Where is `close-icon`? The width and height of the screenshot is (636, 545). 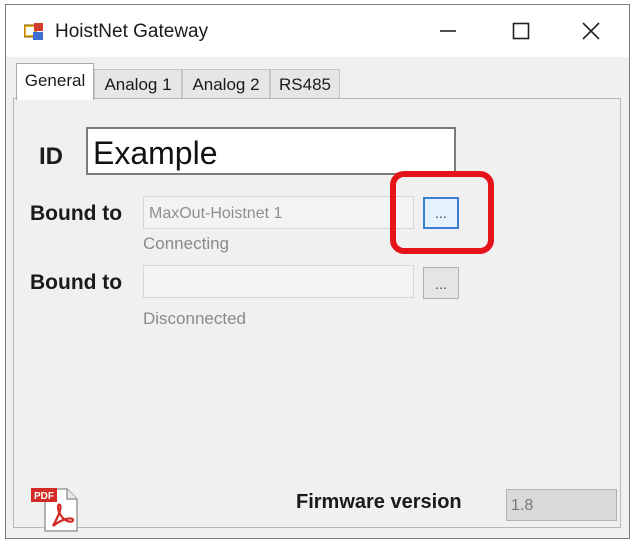 close-icon is located at coordinates (591, 31).